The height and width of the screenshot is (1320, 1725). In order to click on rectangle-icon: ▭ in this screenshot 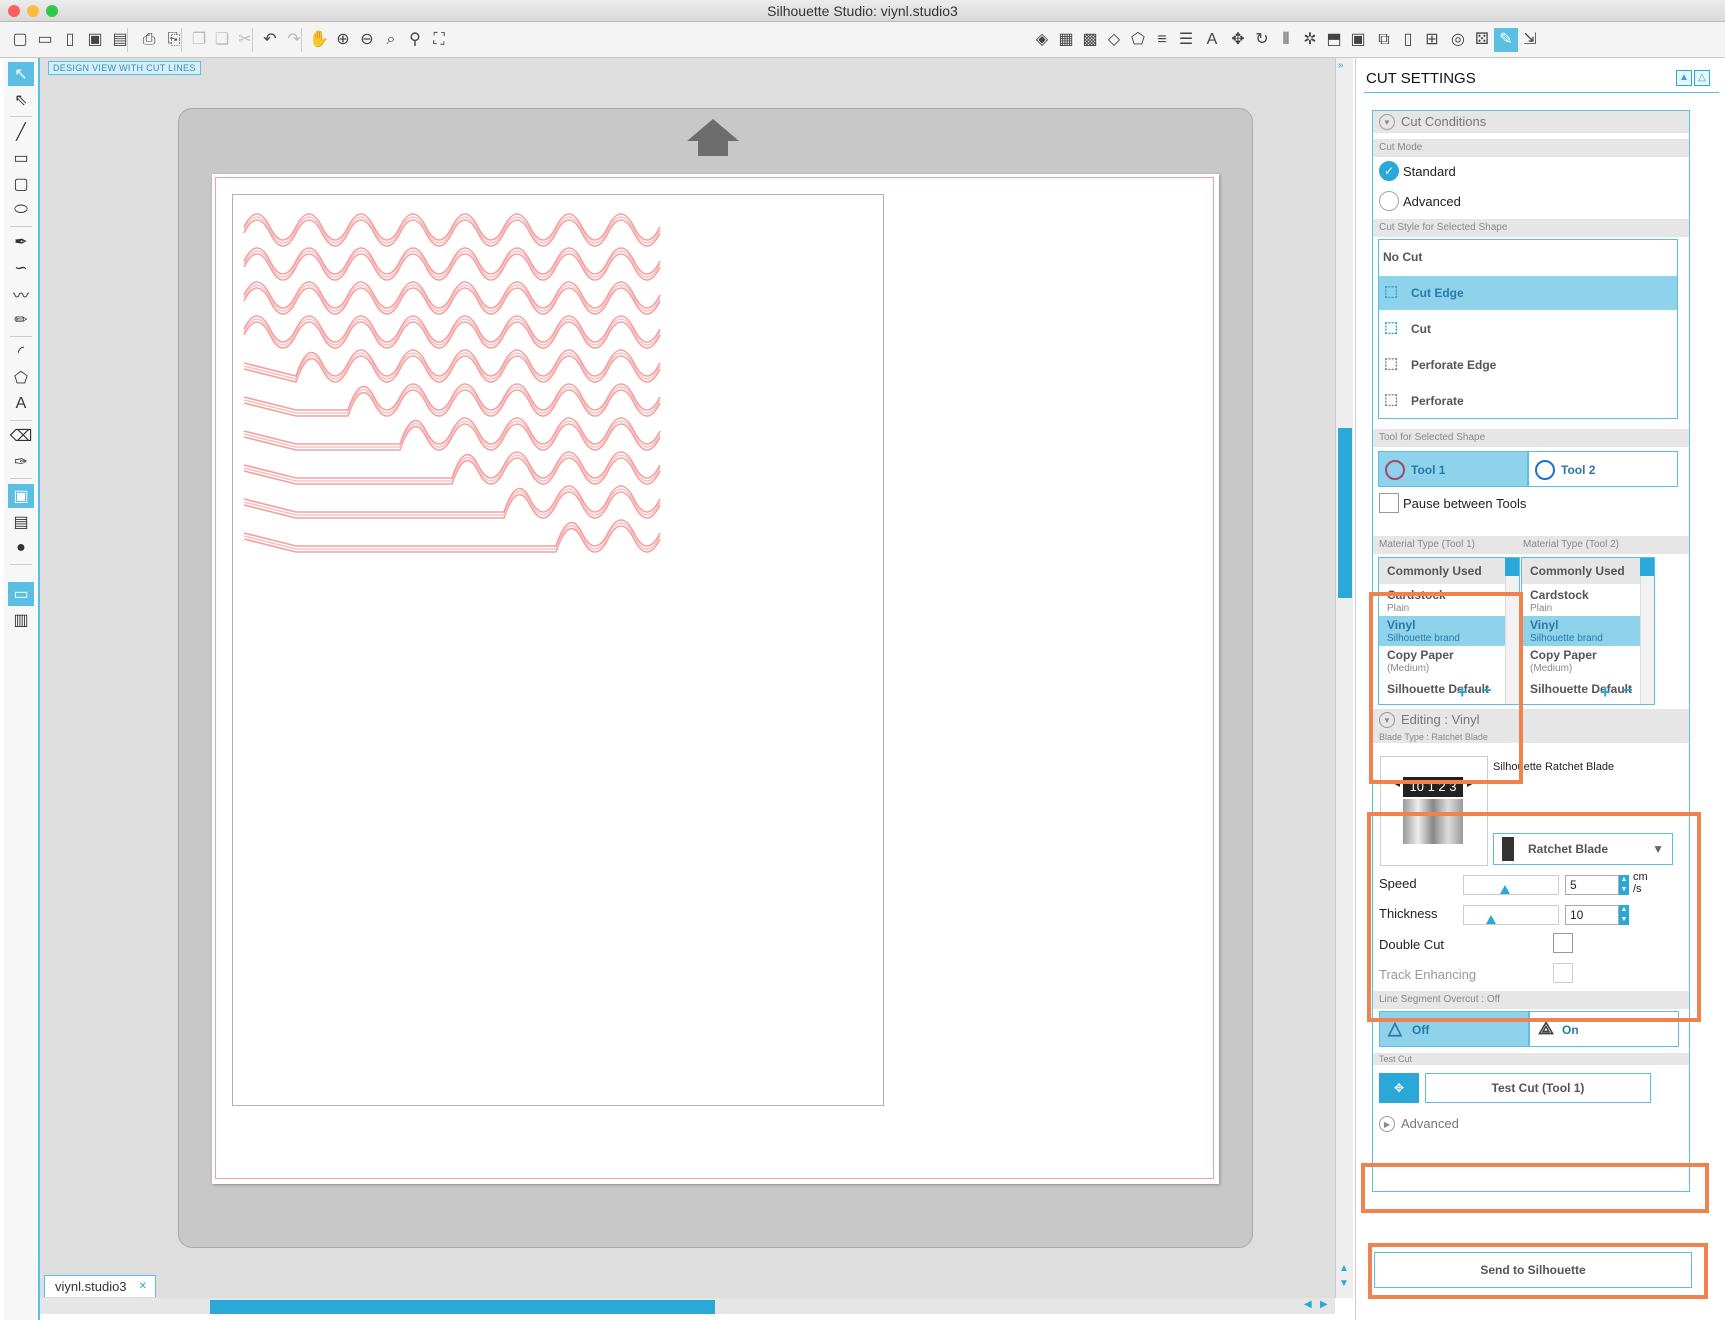, I will do `click(21, 158)`.